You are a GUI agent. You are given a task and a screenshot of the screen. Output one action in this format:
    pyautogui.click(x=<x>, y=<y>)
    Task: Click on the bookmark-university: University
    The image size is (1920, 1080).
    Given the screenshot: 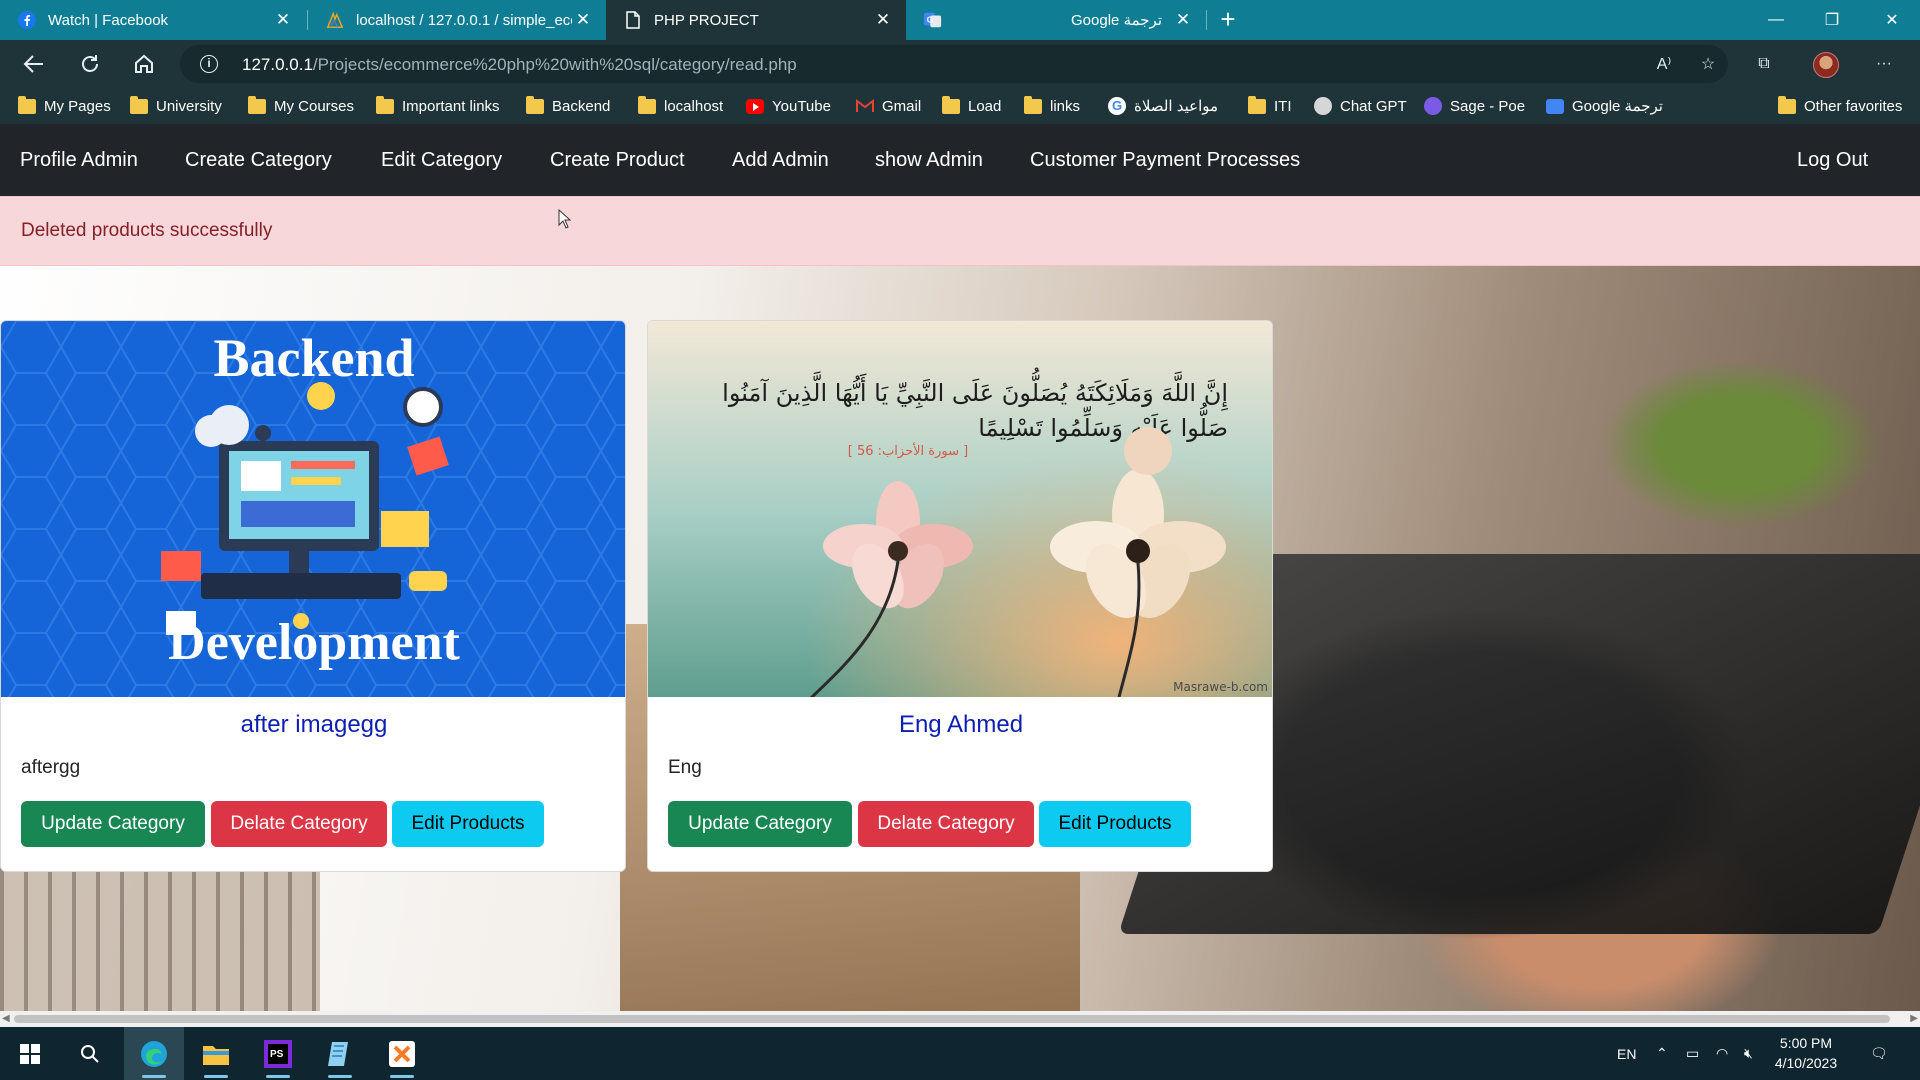 What is the action you would take?
    pyautogui.click(x=176, y=106)
    